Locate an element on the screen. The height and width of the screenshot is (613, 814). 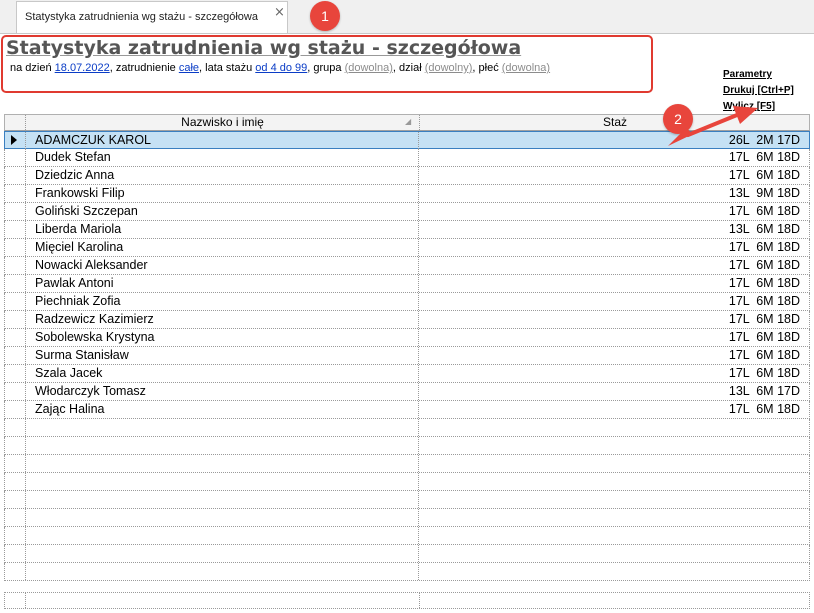
table-row: Zając Halina 17L 6M 18D is located at coordinates (407, 410).